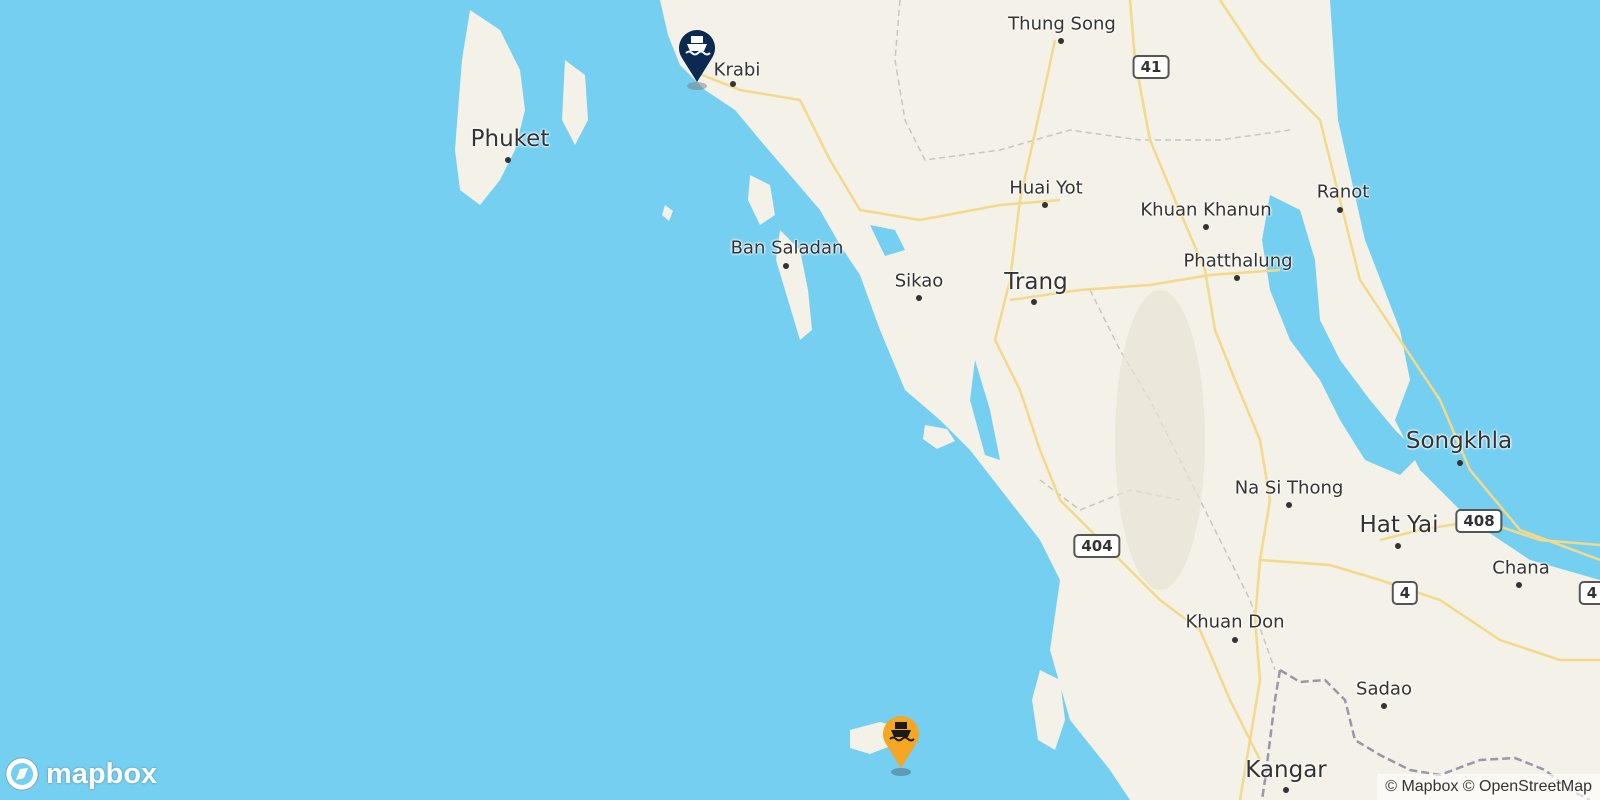  Describe the element at coordinates (1384, 706) in the screenshot. I see `place-dot-sadao` at that location.